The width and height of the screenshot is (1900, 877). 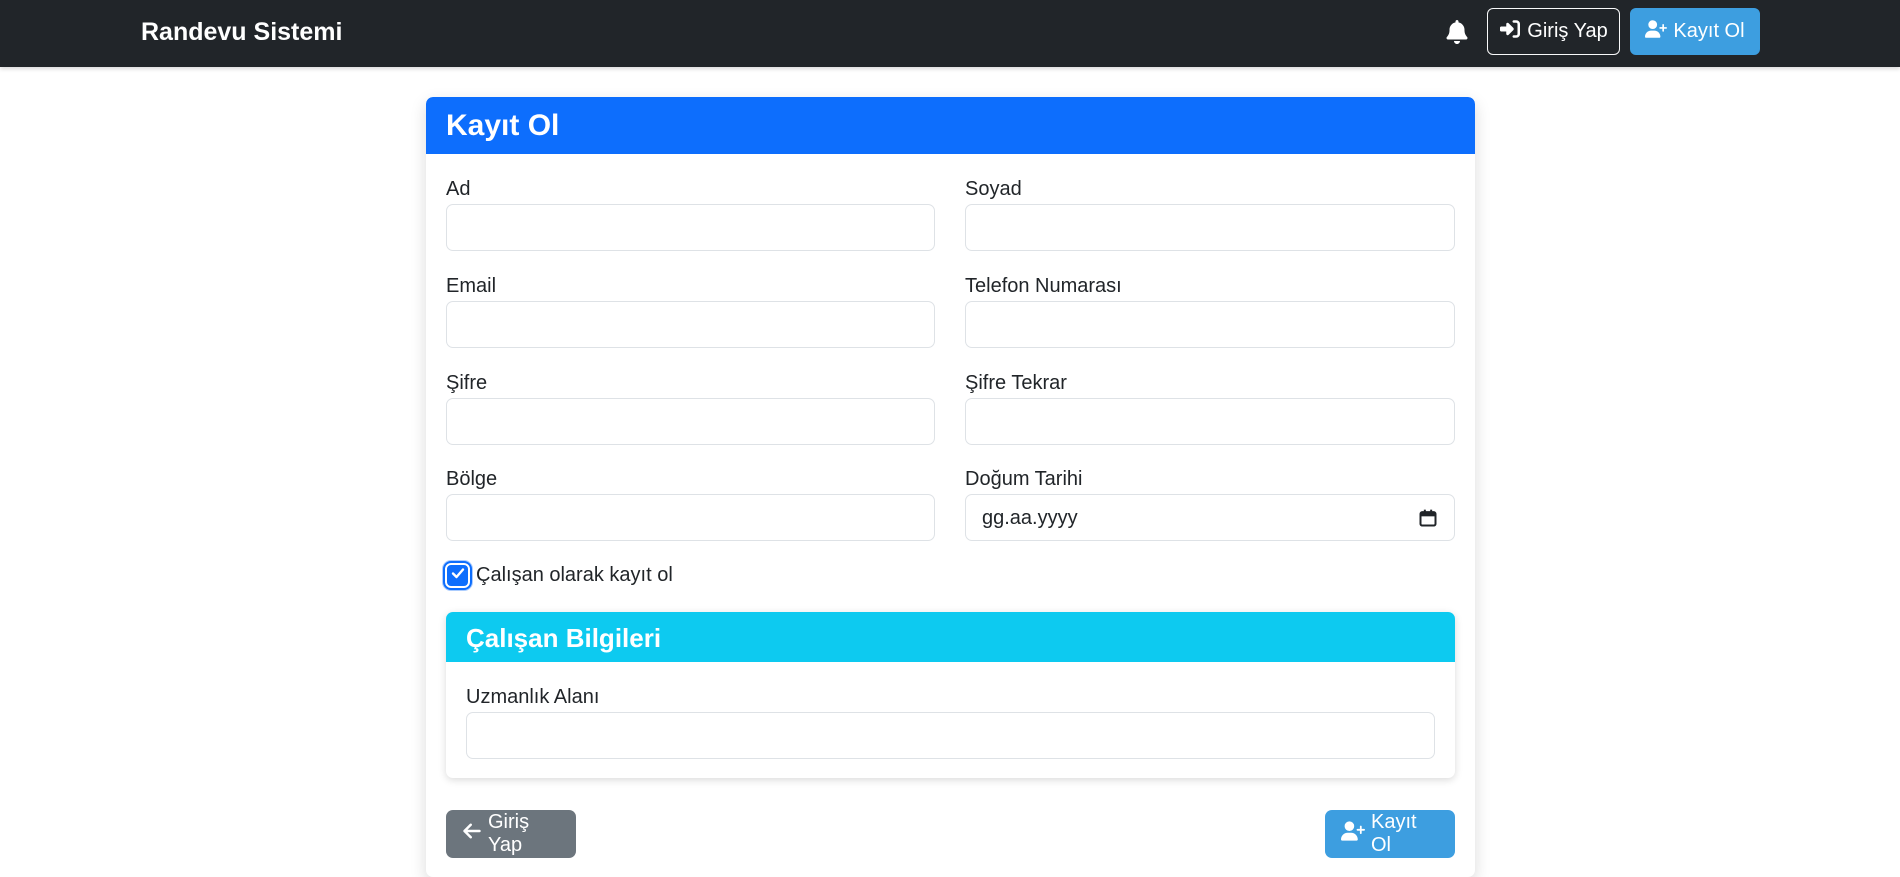 I want to click on employee-info-title: Çalışan Bilgileri, so click(x=564, y=638).